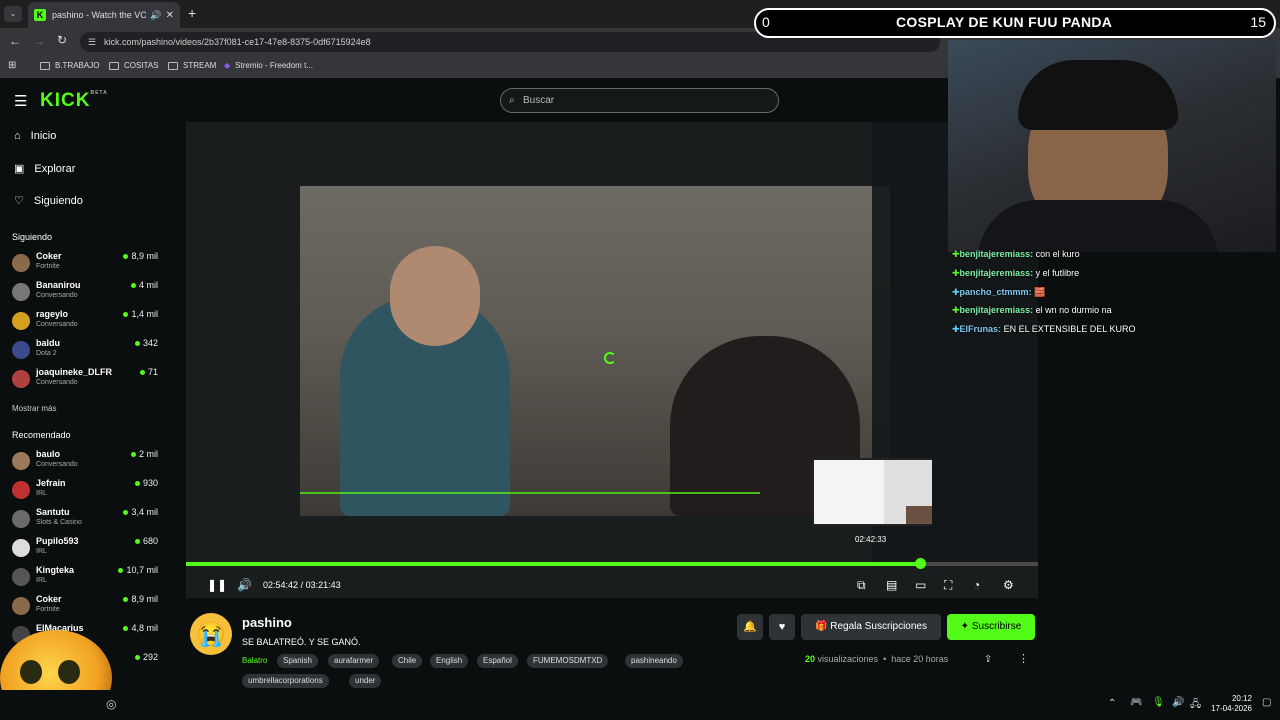  I want to click on streamer-webcam-overlay, so click(1112, 146).